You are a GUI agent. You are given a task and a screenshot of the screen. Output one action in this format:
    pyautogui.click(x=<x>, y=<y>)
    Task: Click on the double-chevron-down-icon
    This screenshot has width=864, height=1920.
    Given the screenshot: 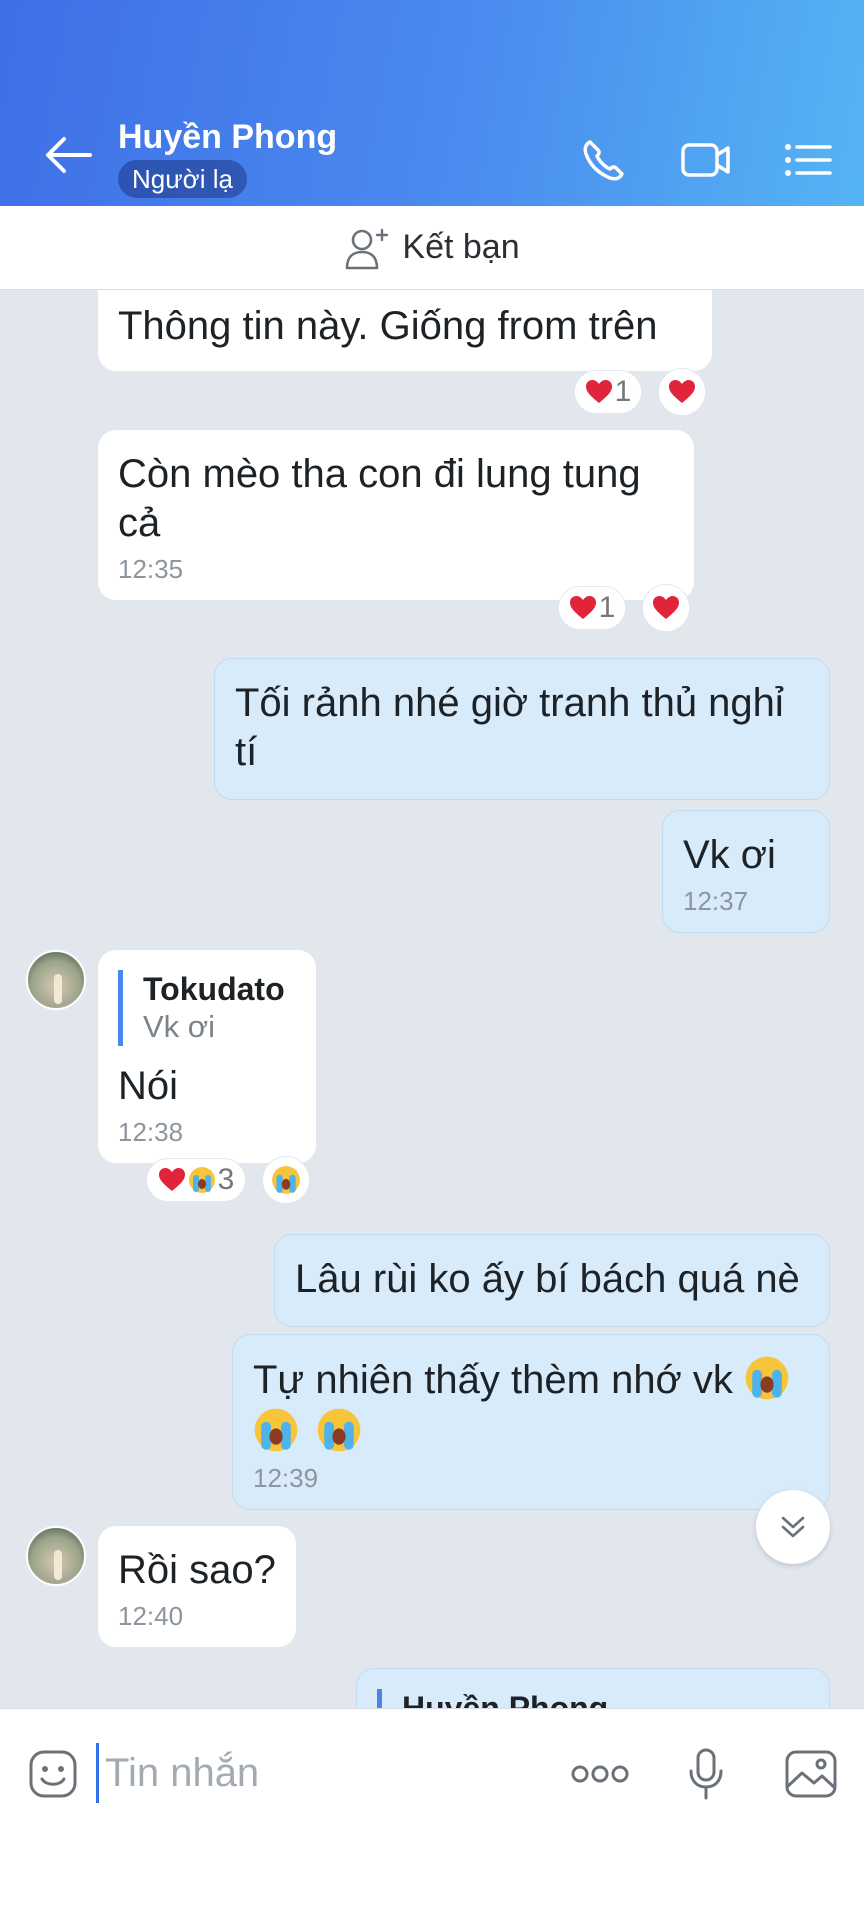 What is the action you would take?
    pyautogui.click(x=793, y=1527)
    